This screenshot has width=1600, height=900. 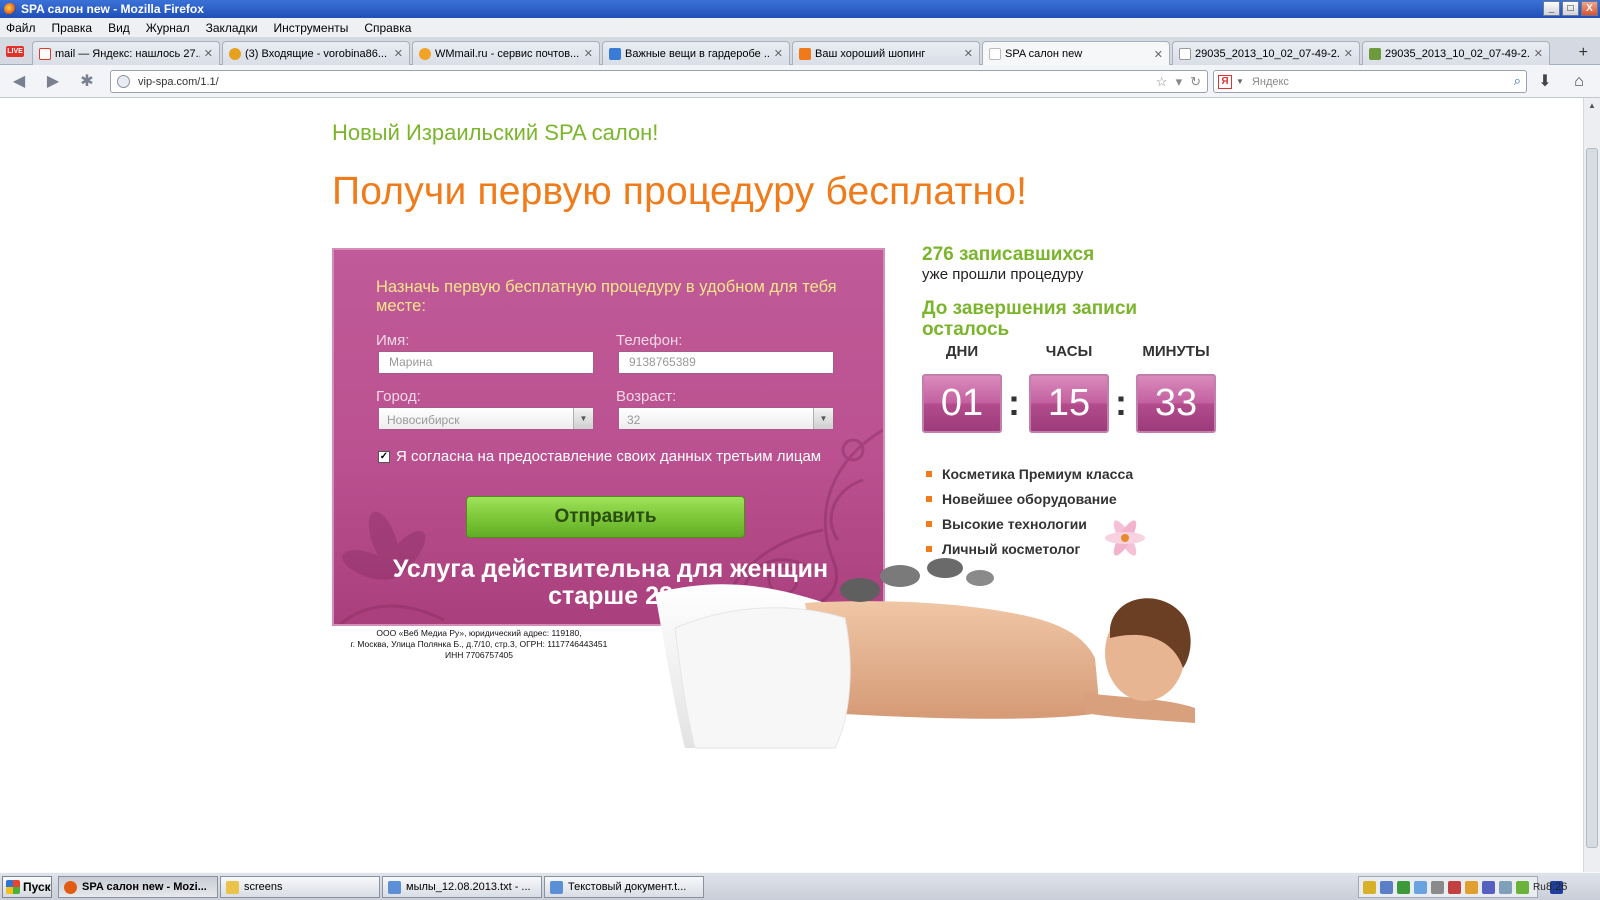 I want to click on menu-history: Журнал, so click(x=168, y=28).